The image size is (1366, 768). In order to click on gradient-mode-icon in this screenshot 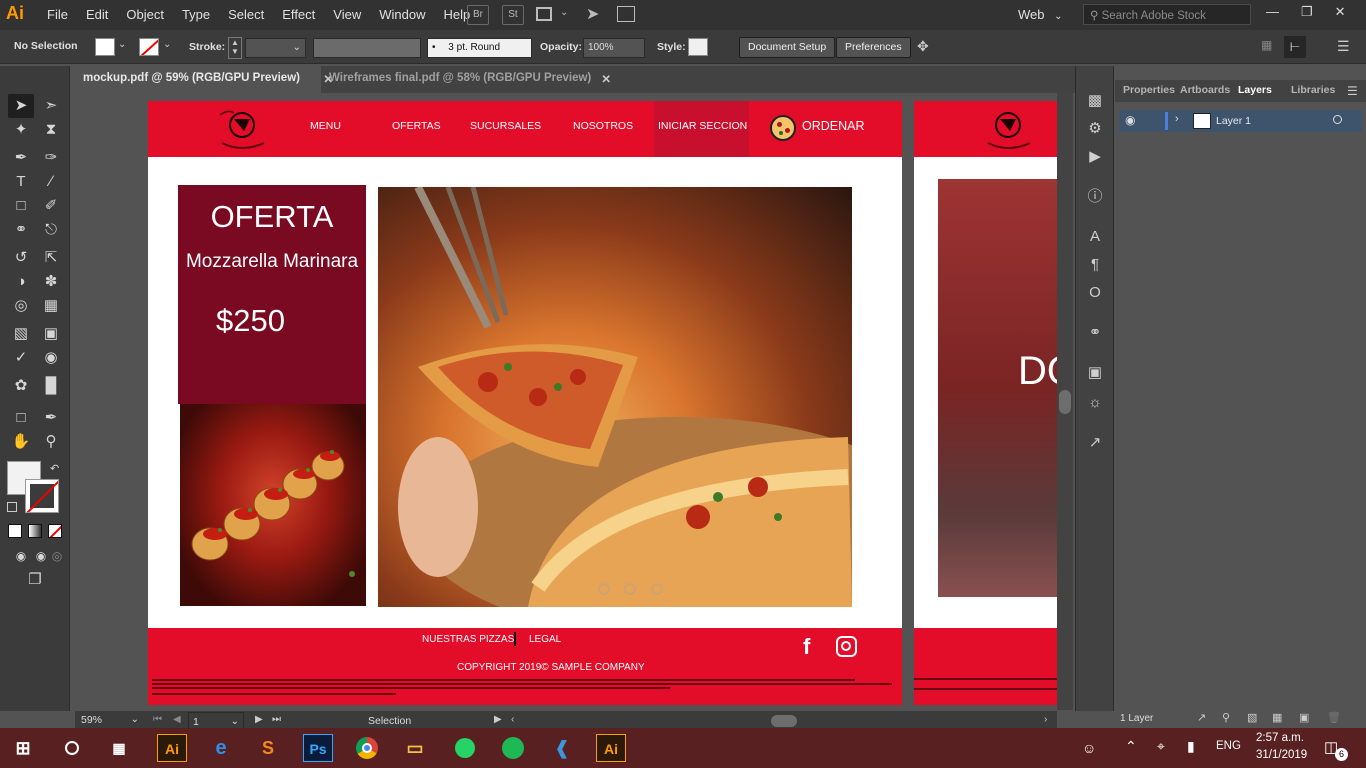, I will do `click(35, 531)`.